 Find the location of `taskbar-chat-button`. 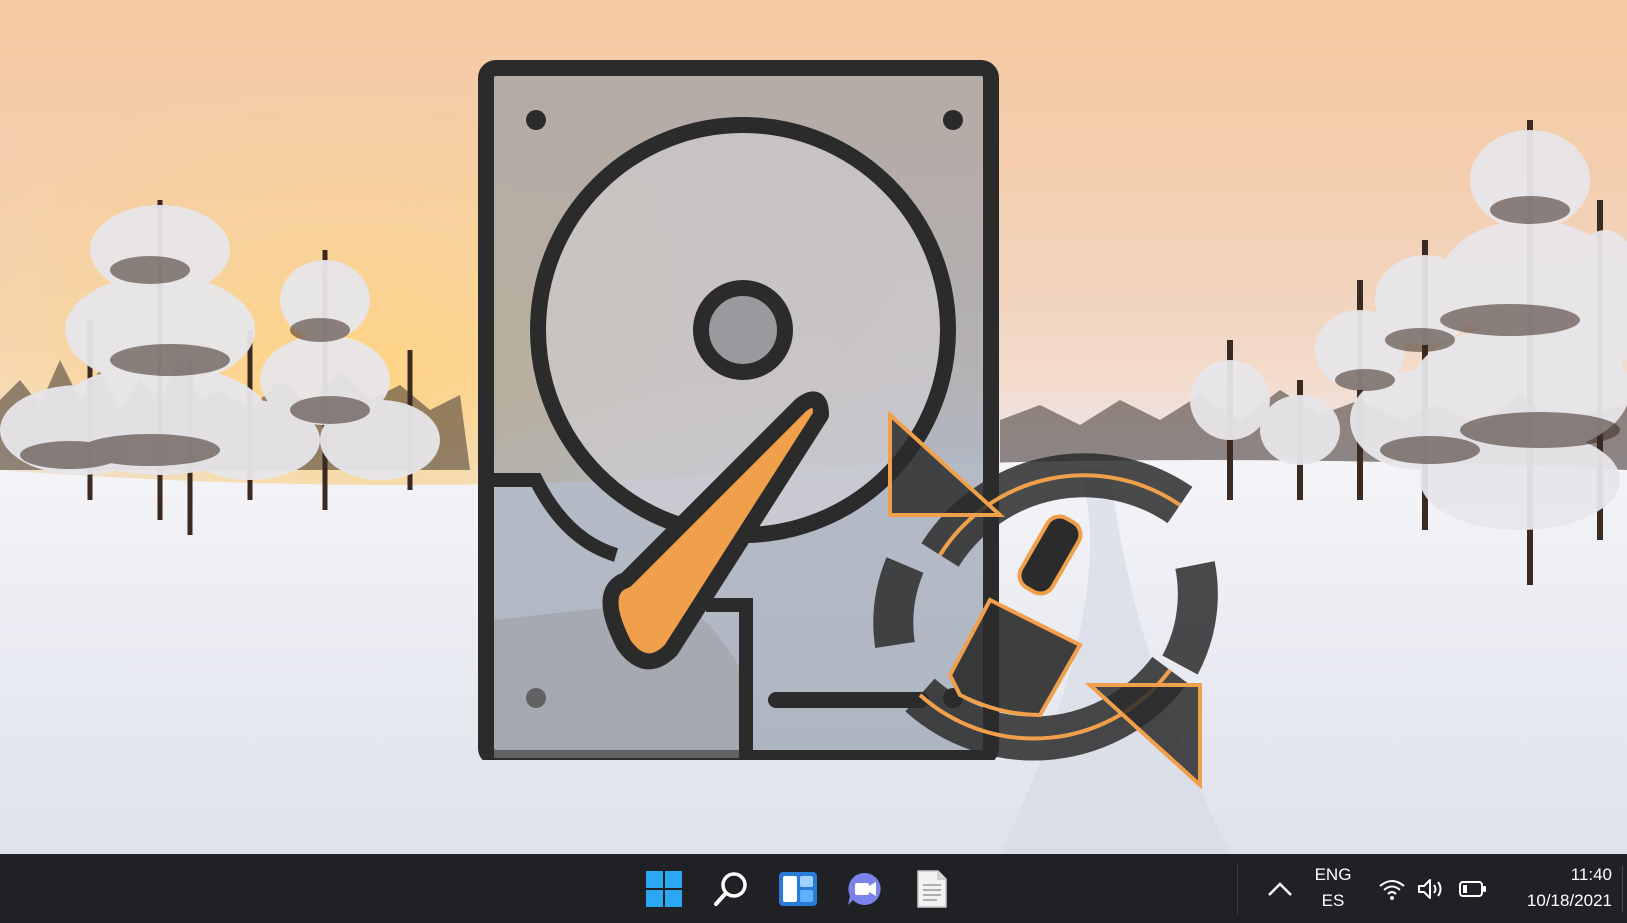

taskbar-chat-button is located at coordinates (865, 889).